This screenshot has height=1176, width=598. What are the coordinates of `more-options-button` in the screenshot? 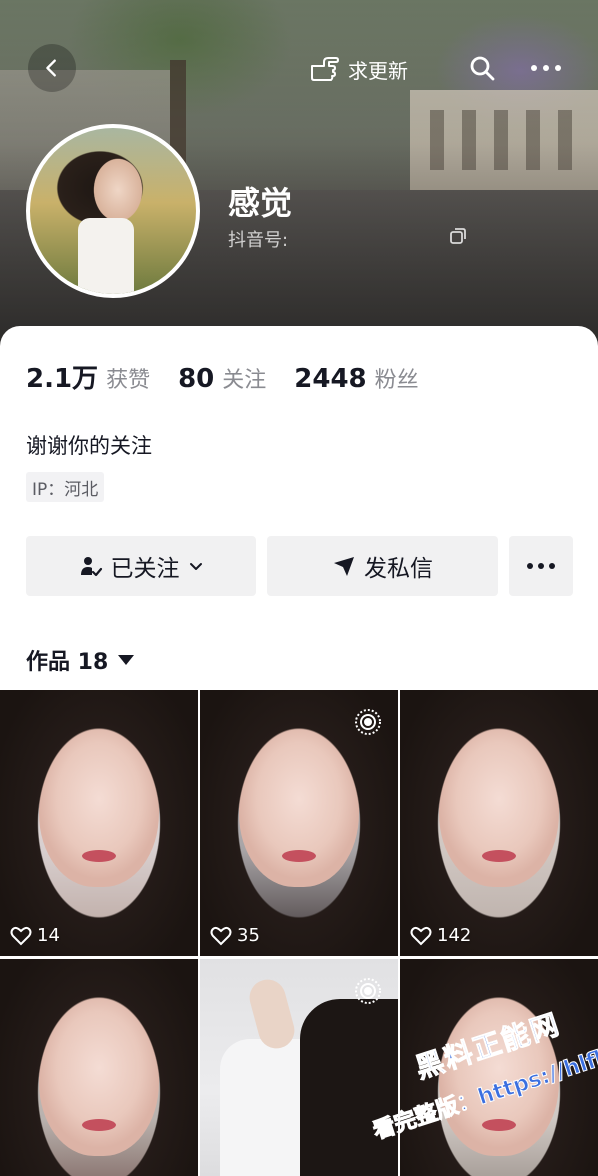 It's located at (546, 68).